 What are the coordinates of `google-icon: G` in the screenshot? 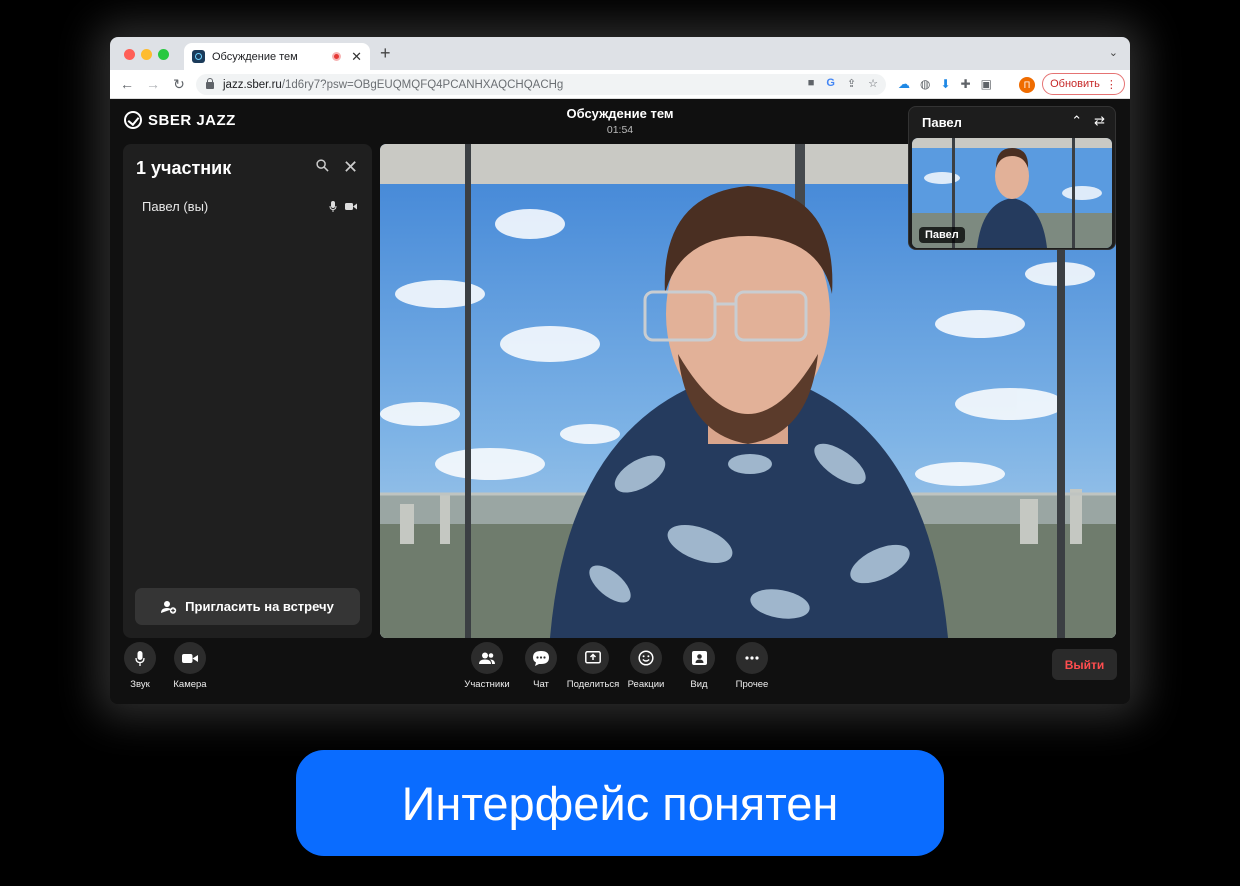 It's located at (830, 83).